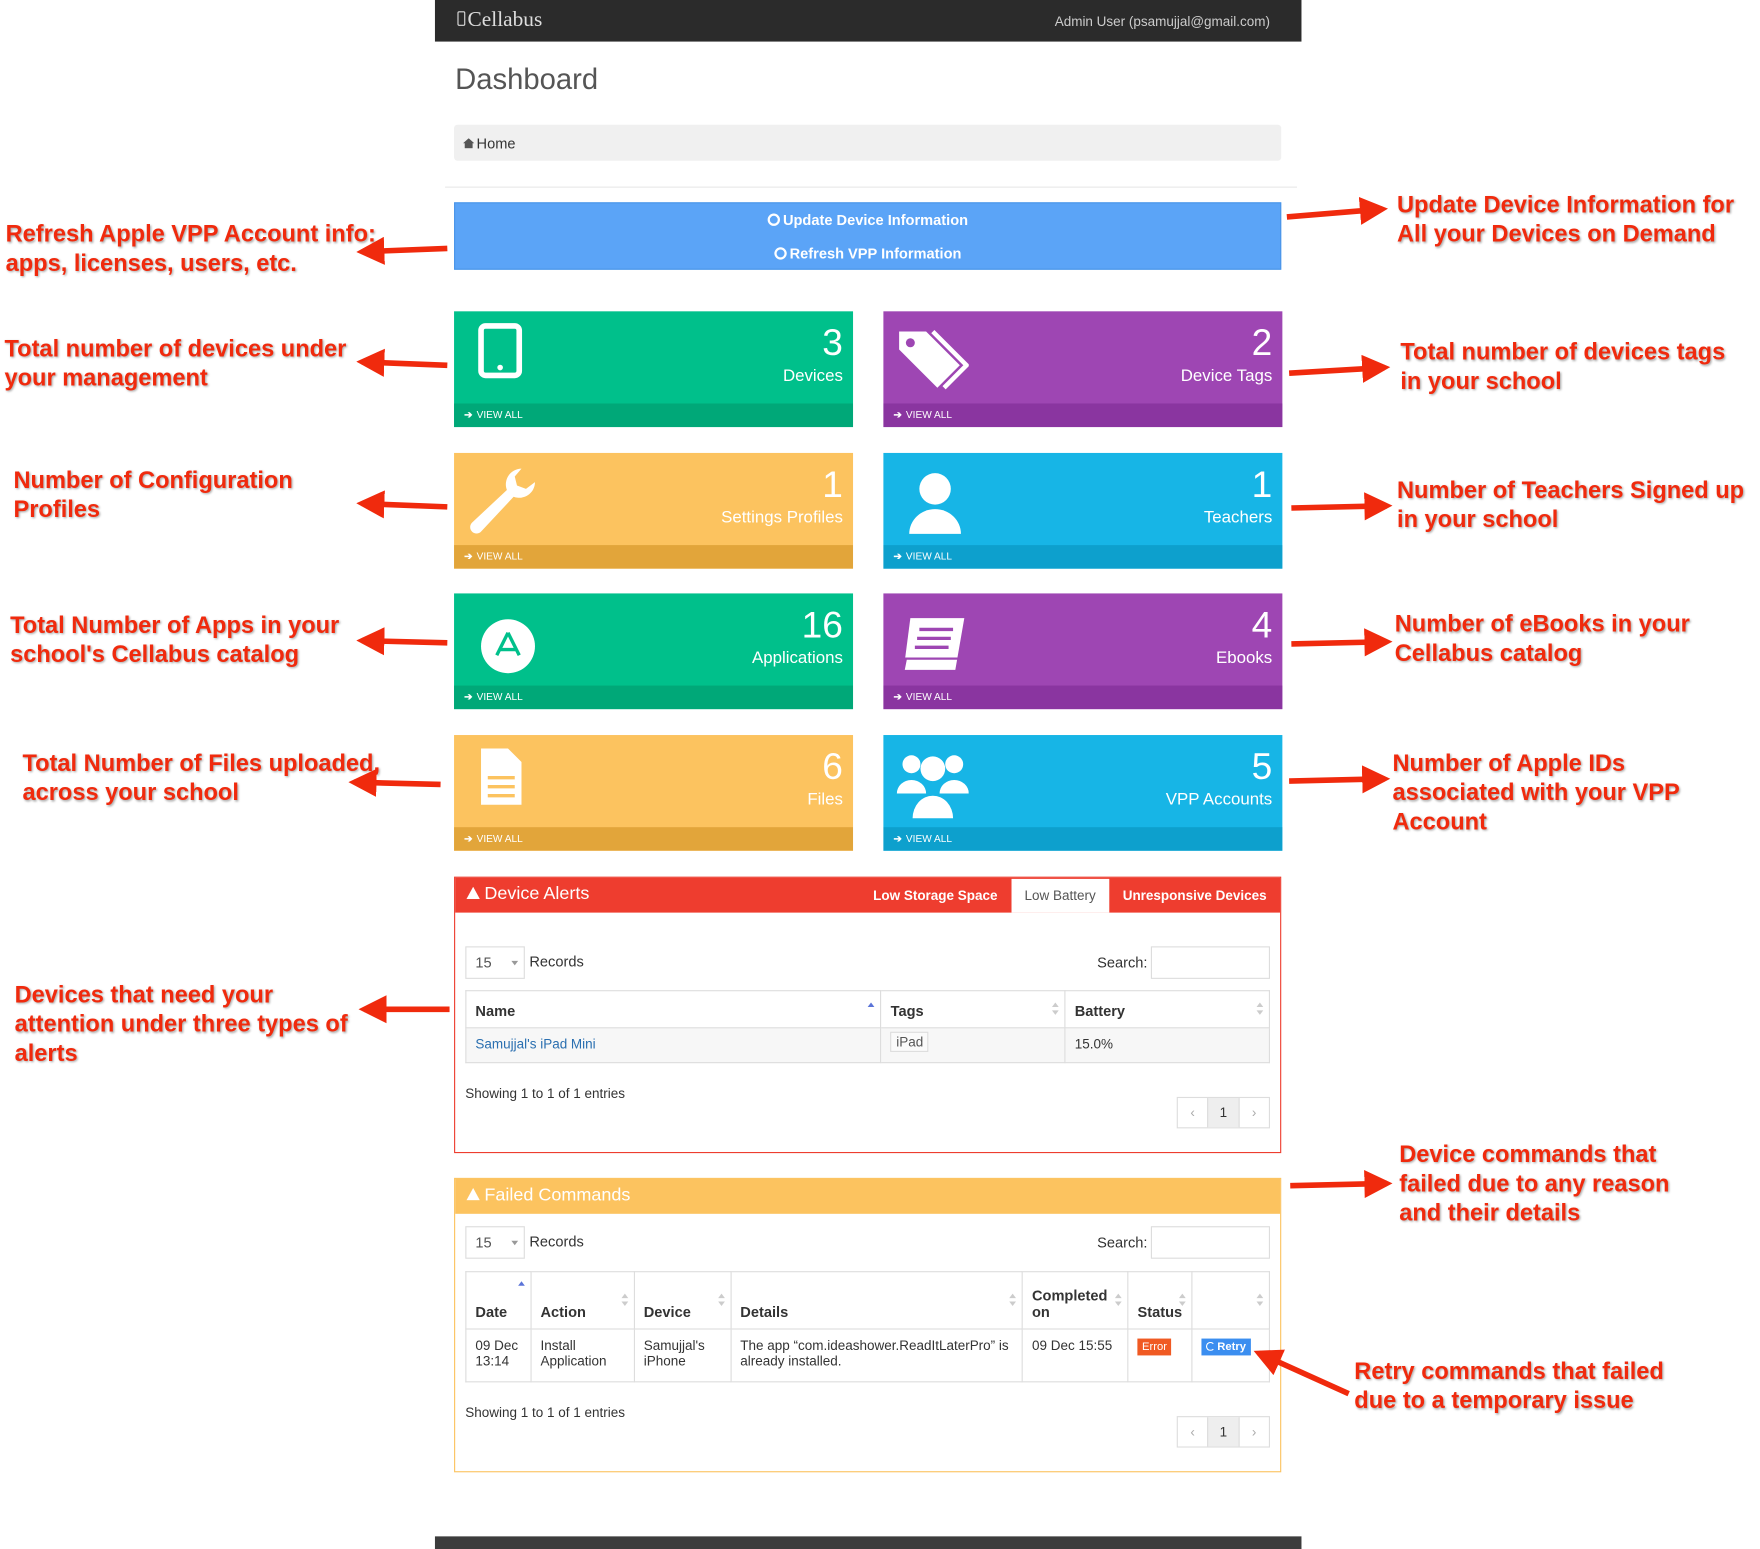 The width and height of the screenshot is (1760, 1549). What do you see at coordinates (875, 253) in the screenshot?
I see `refresh-vpp-label: Refresh VPP Information` at bounding box center [875, 253].